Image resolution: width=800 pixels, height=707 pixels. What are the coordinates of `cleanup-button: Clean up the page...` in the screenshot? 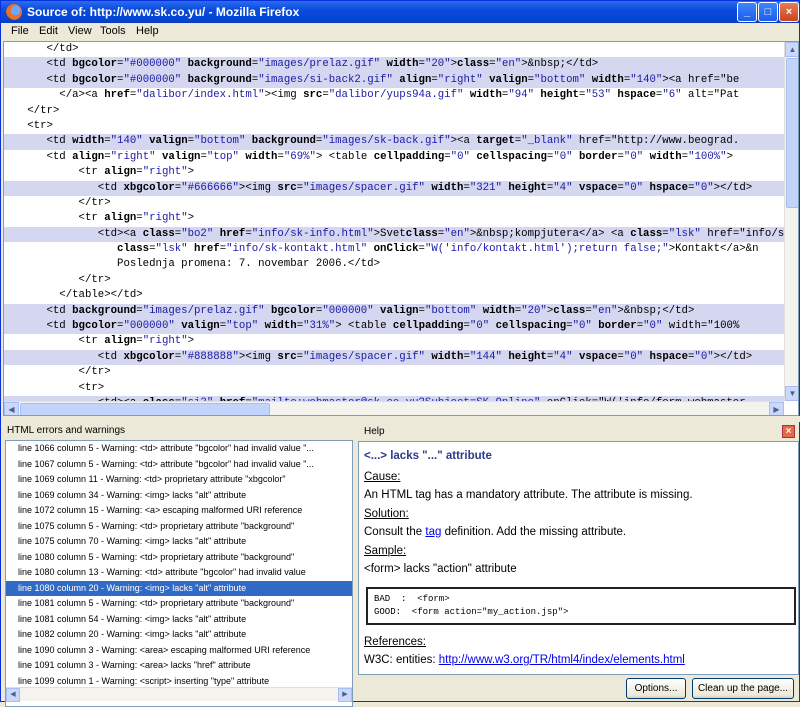 It's located at (743, 688).